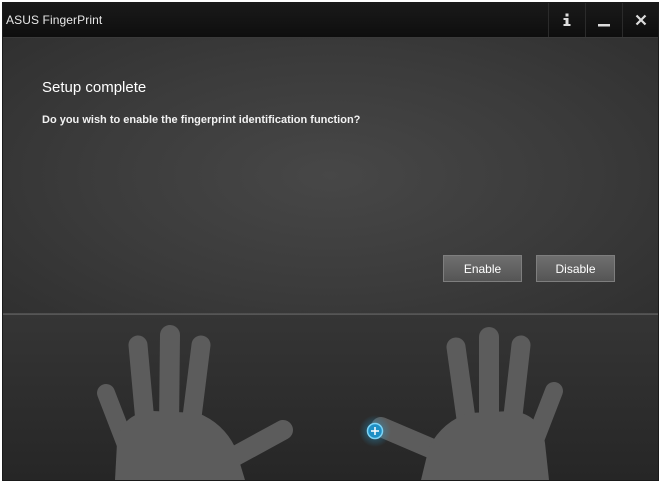 The image size is (661, 483). I want to click on finger-selector-button, so click(375, 431).